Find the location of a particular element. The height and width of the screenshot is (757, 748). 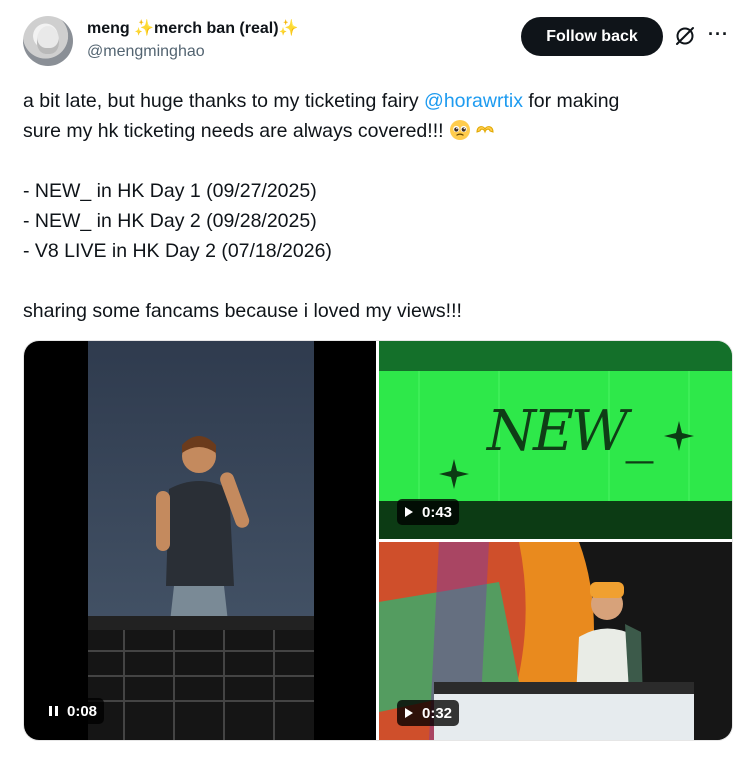

pleading-face-emoji-icon is located at coordinates (459, 130).